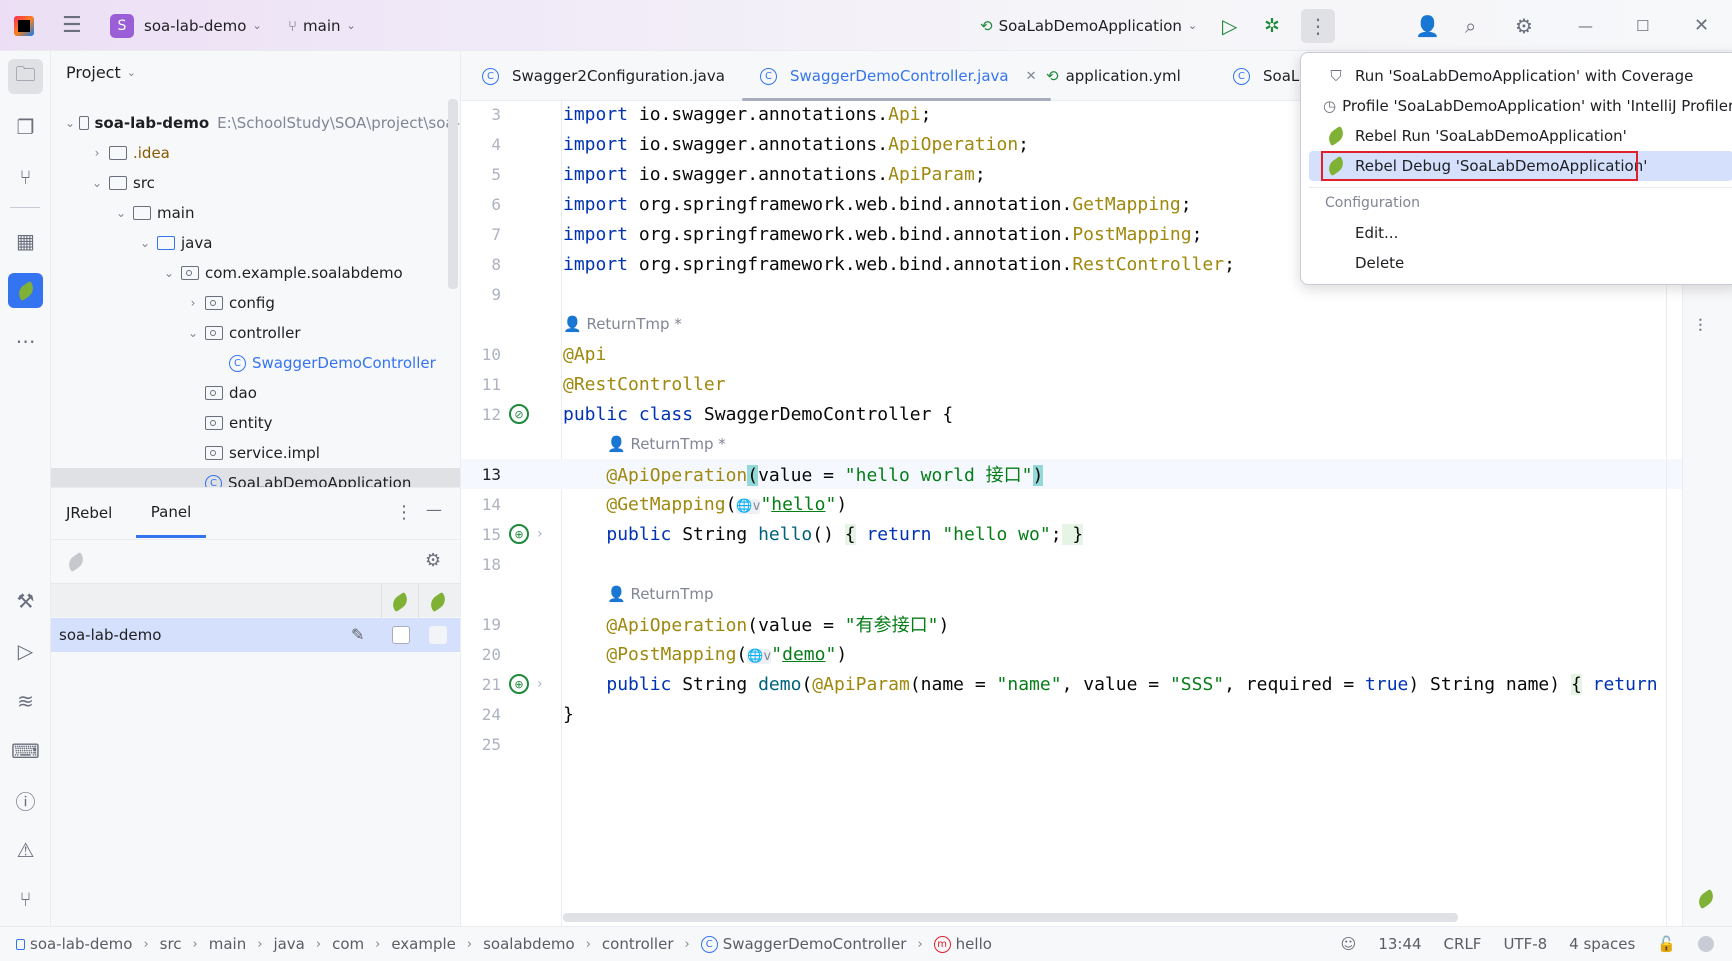 Image resolution: width=1732 pixels, height=961 pixels. I want to click on ai-assistant-icon: ☺, so click(1349, 944).